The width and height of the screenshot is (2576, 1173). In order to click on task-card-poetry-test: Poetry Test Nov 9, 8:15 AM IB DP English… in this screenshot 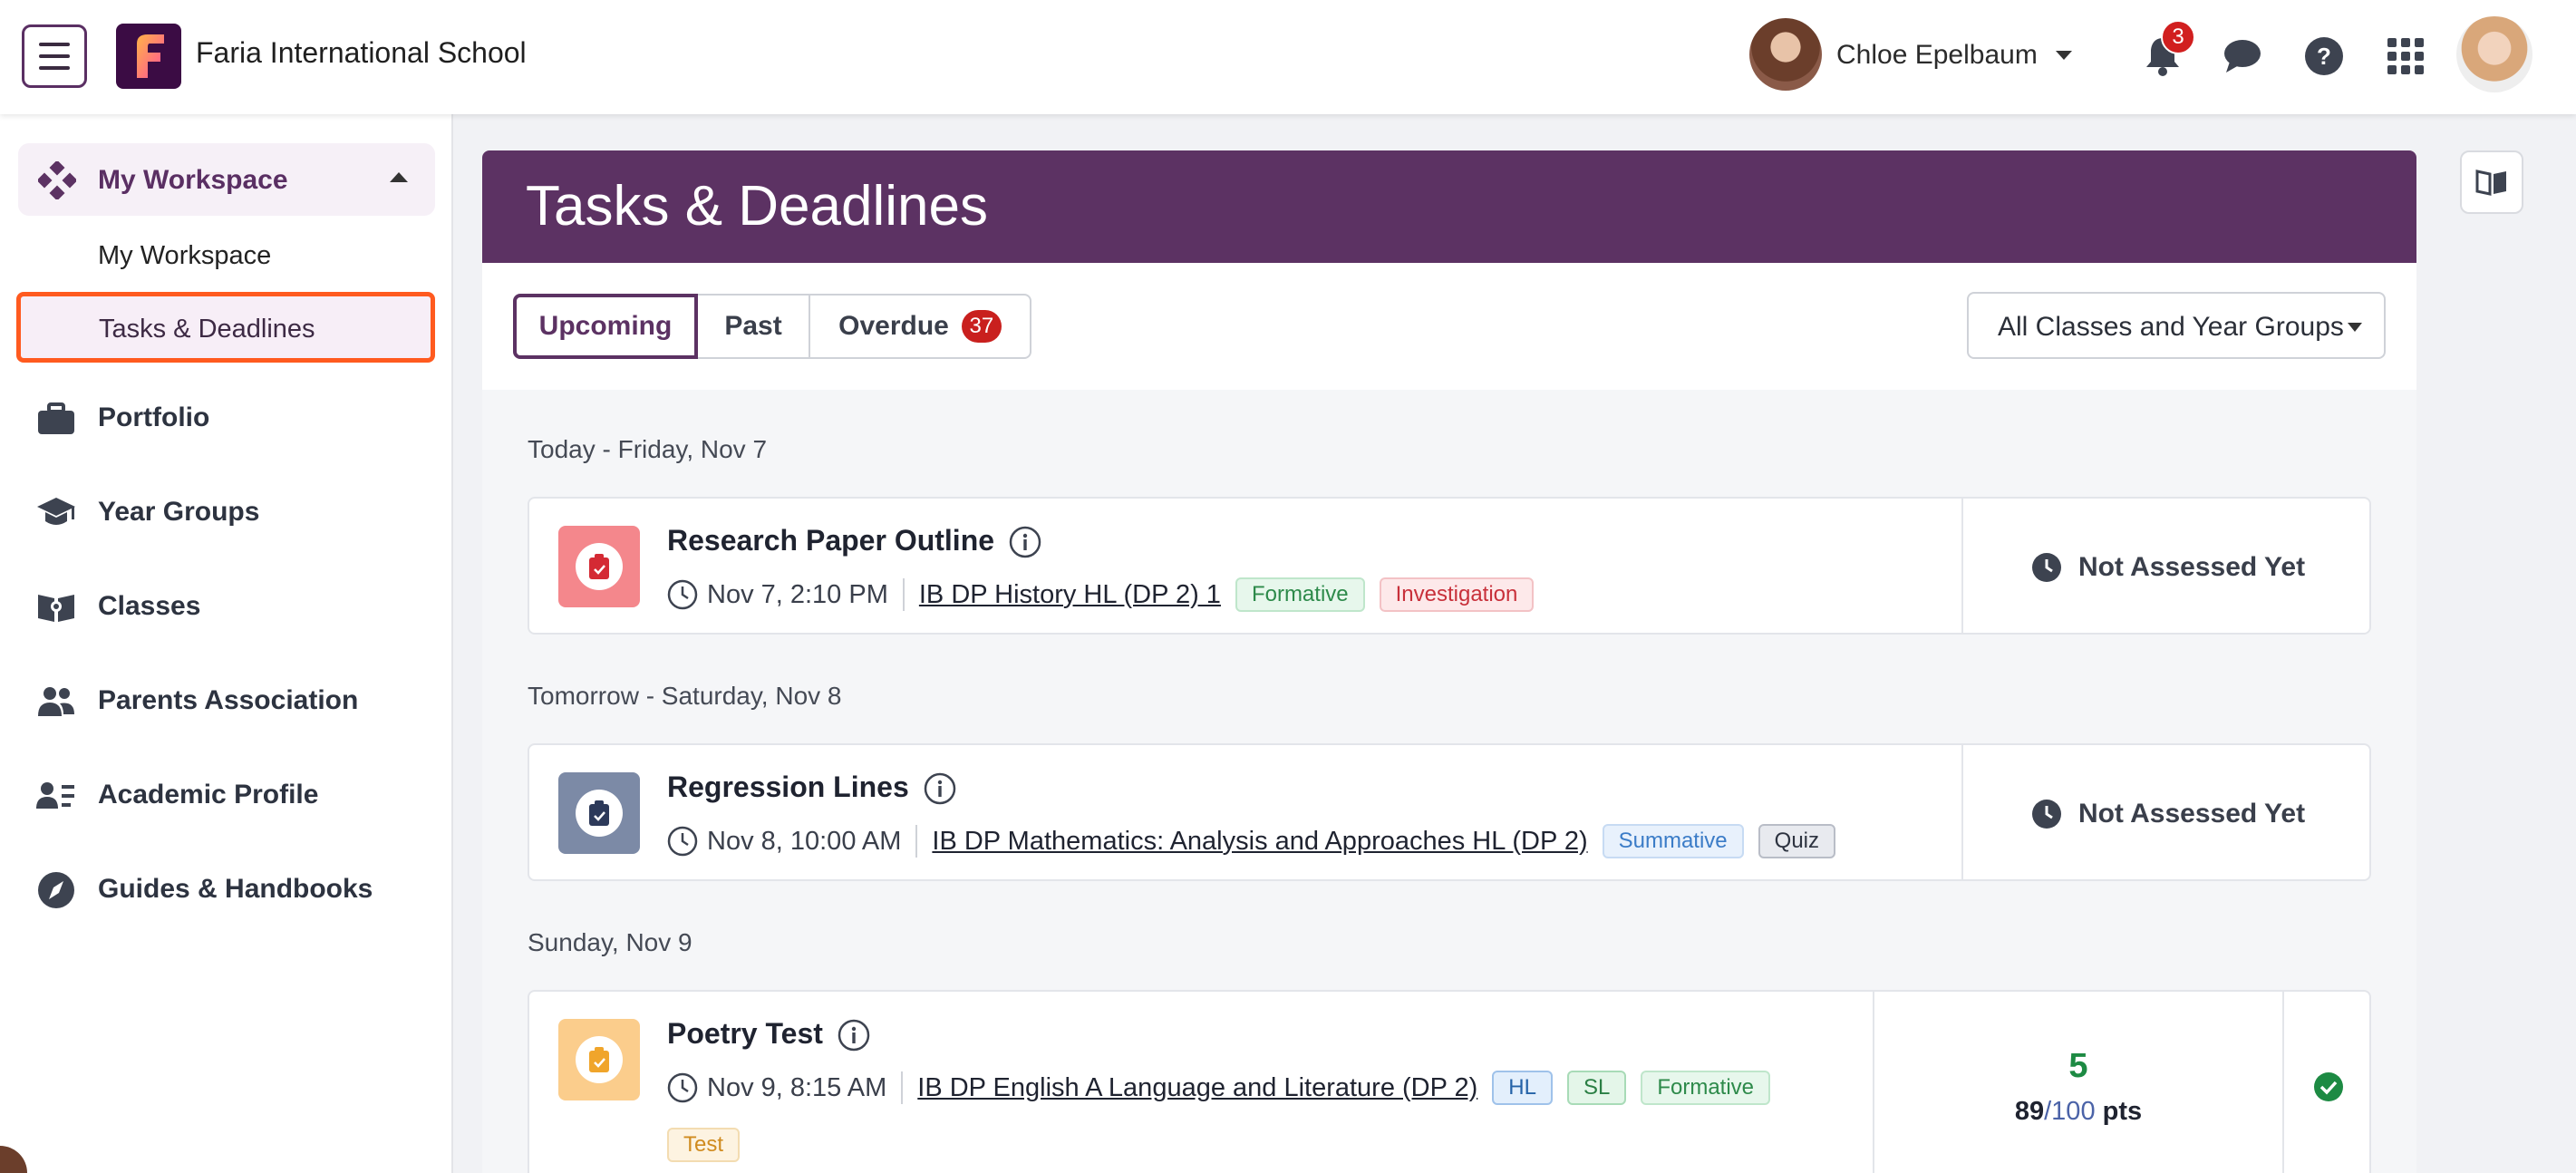, I will do `click(1449, 1081)`.